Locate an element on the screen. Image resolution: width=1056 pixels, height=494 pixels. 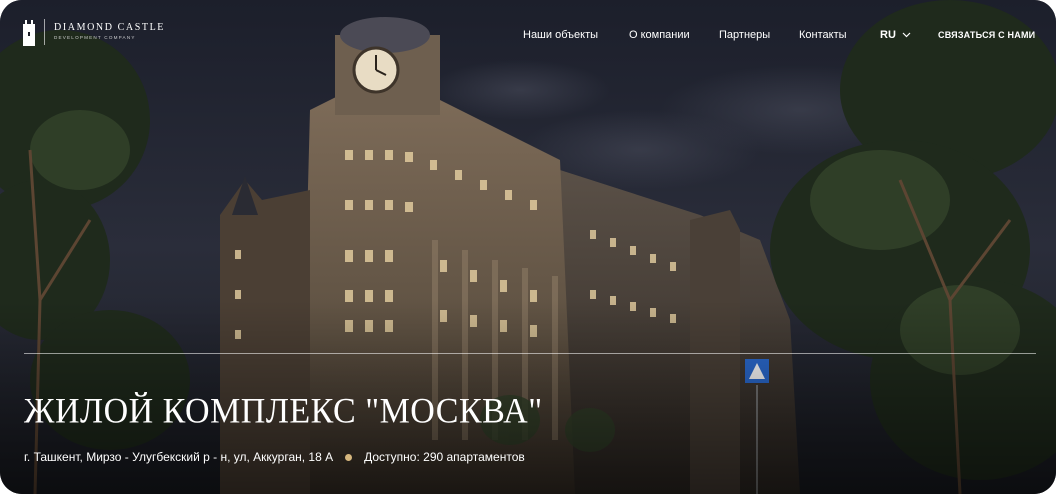
language-switcher: RU is located at coordinates (895, 35).